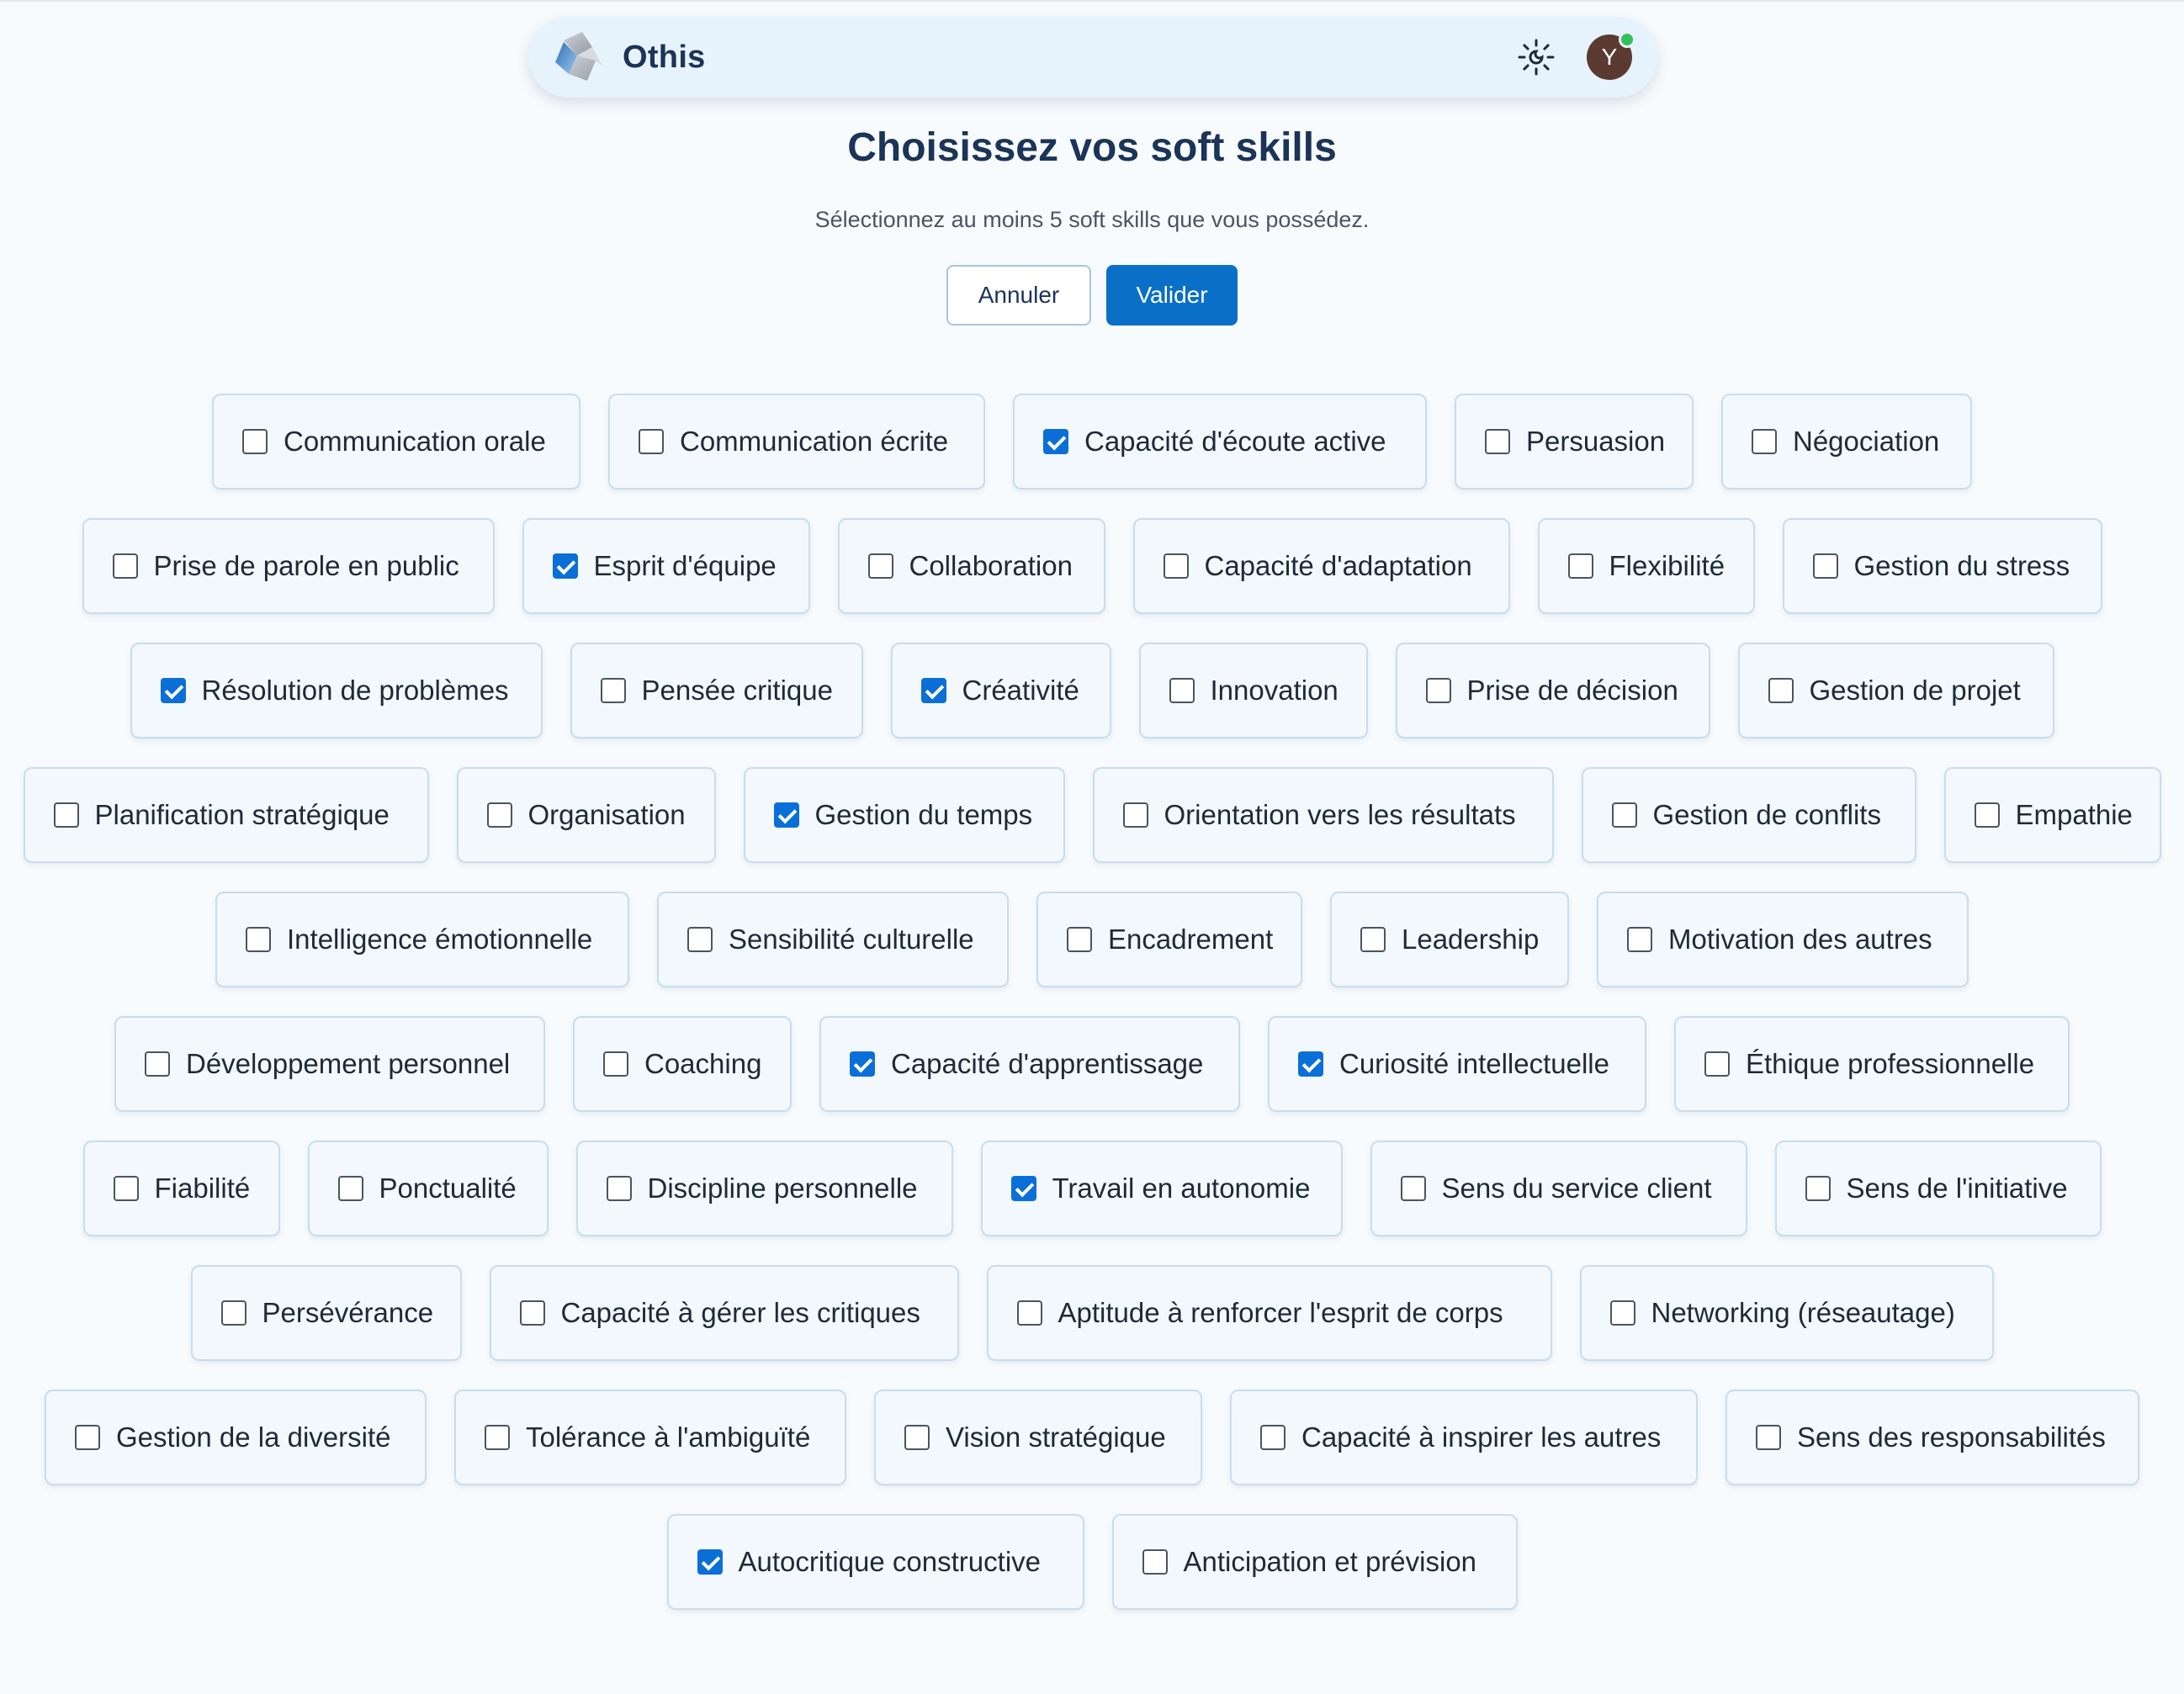 The width and height of the screenshot is (2184, 1694). Describe the element at coordinates (724, 1313) in the screenshot. I see `skill-option: Capacité à gérer les critiques` at that location.